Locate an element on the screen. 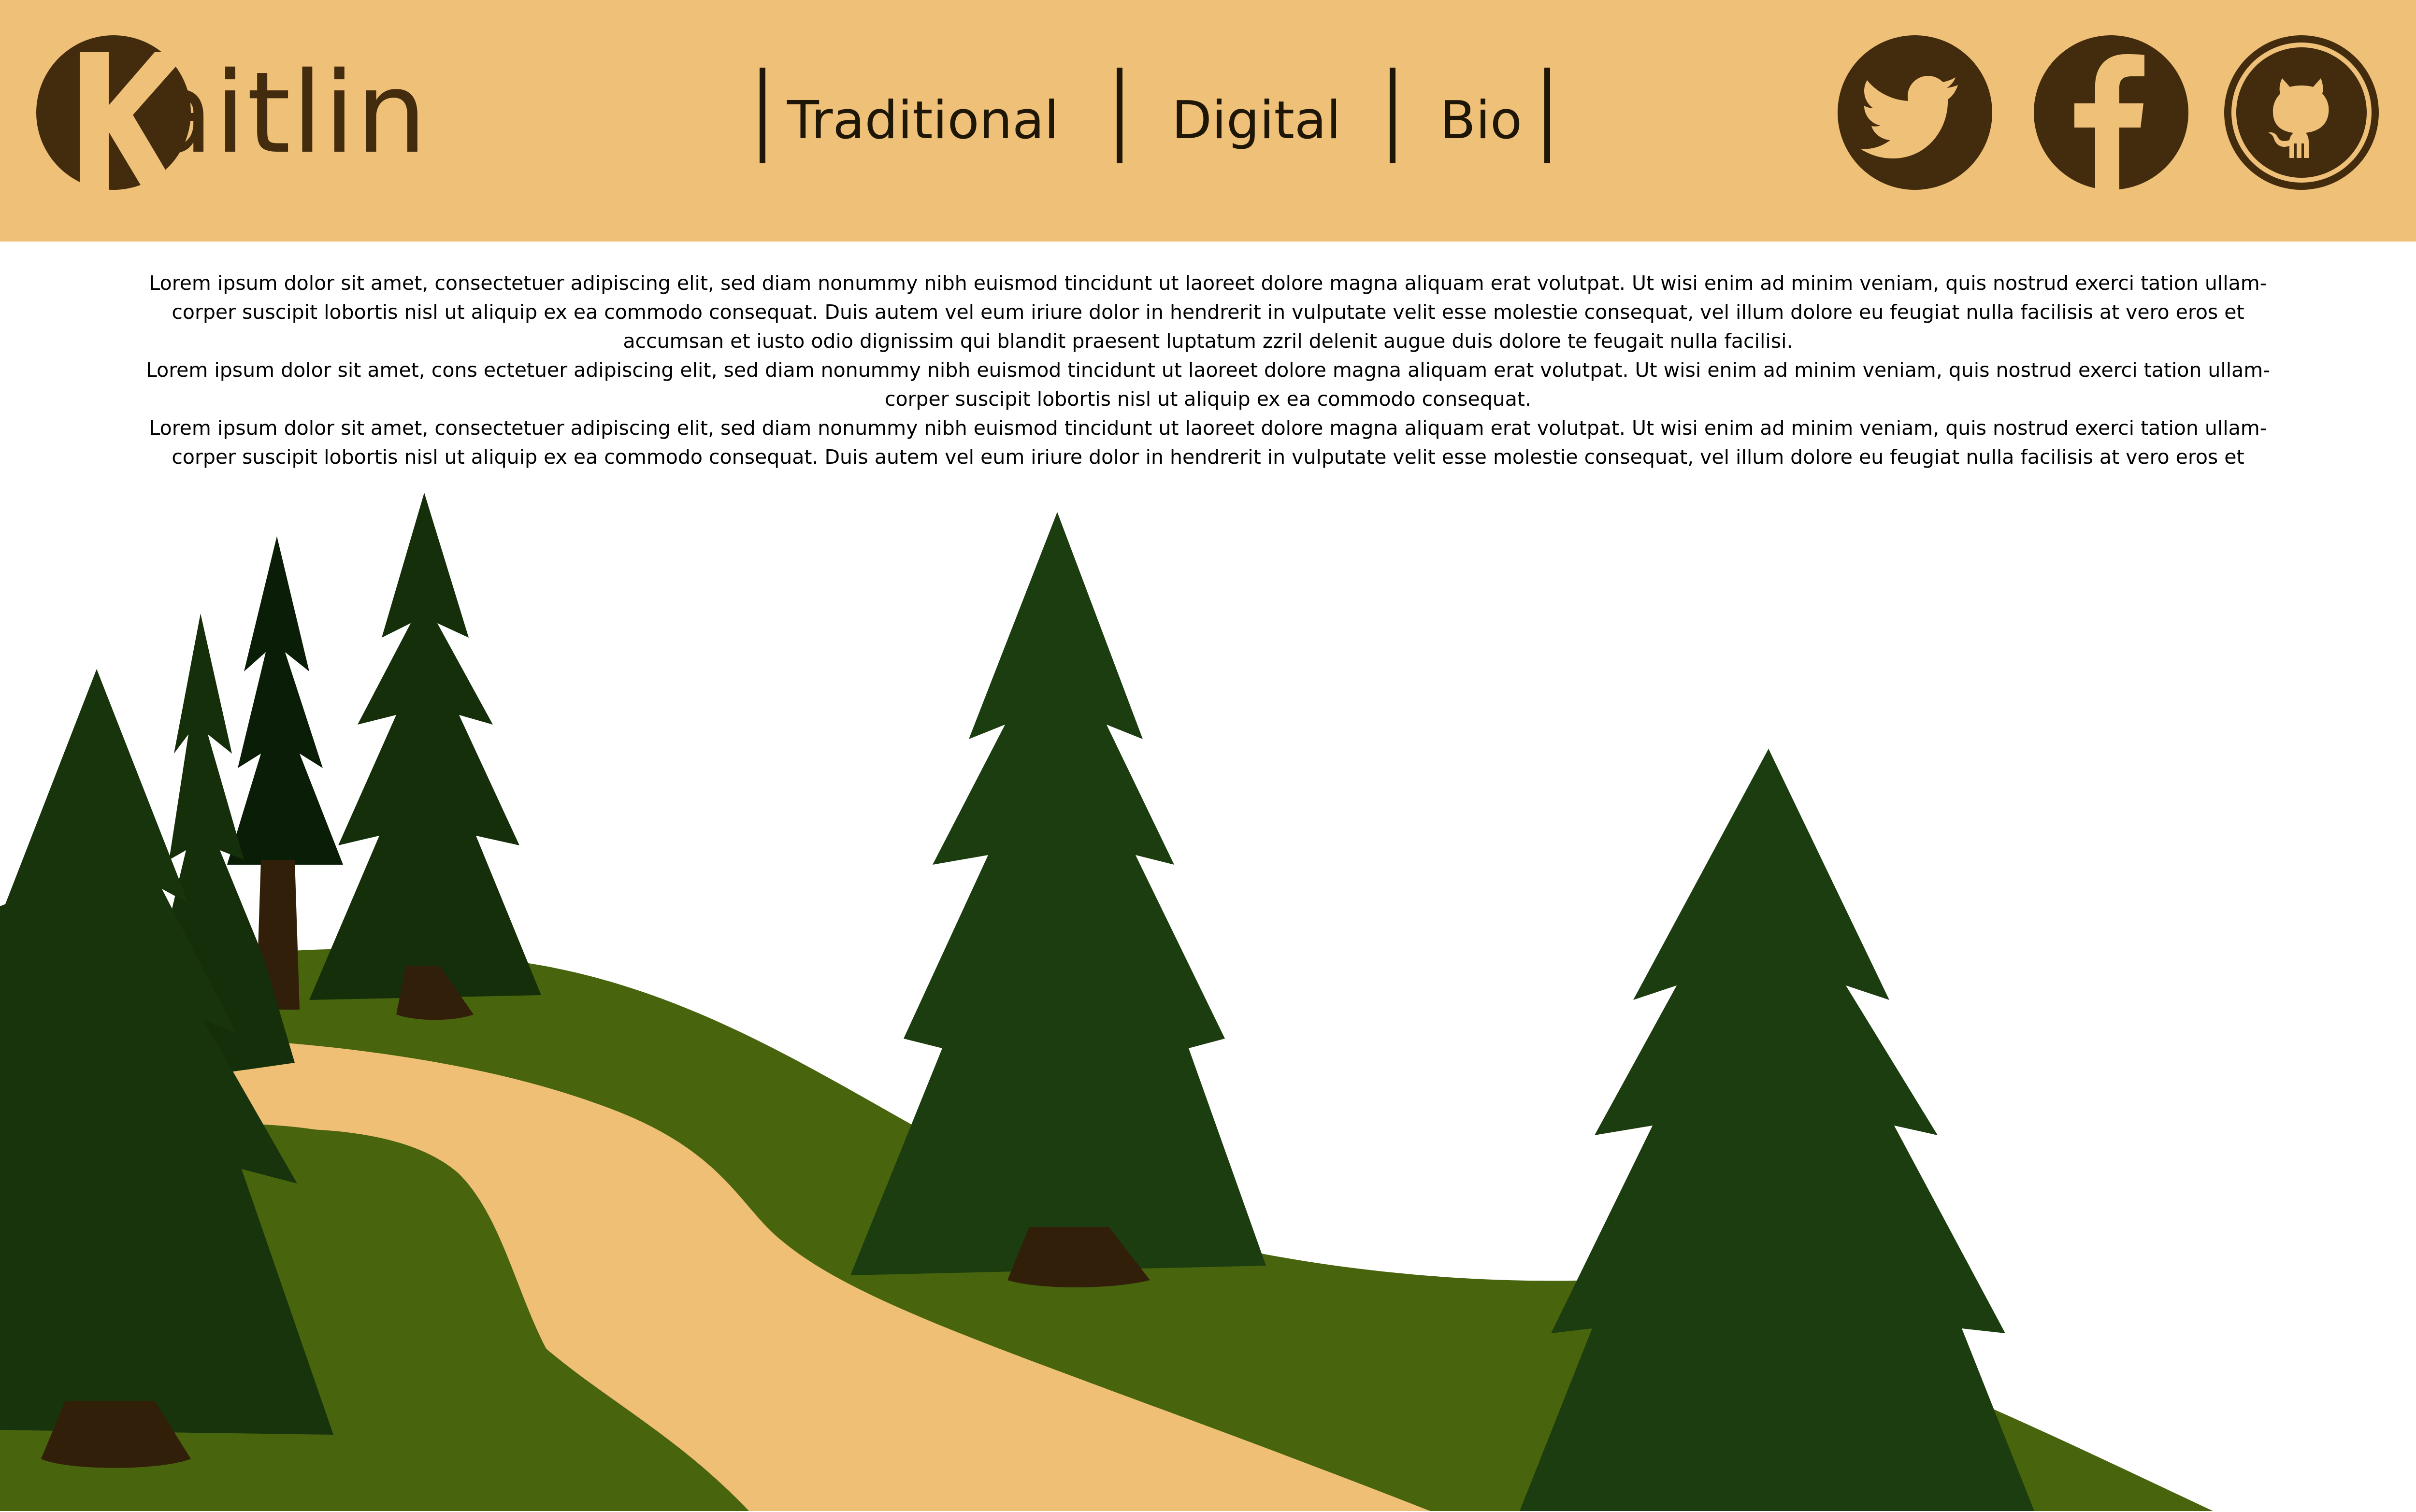 Image resolution: width=2416 pixels, height=1512 pixels. twitter-icon is located at coordinates (1915, 112).